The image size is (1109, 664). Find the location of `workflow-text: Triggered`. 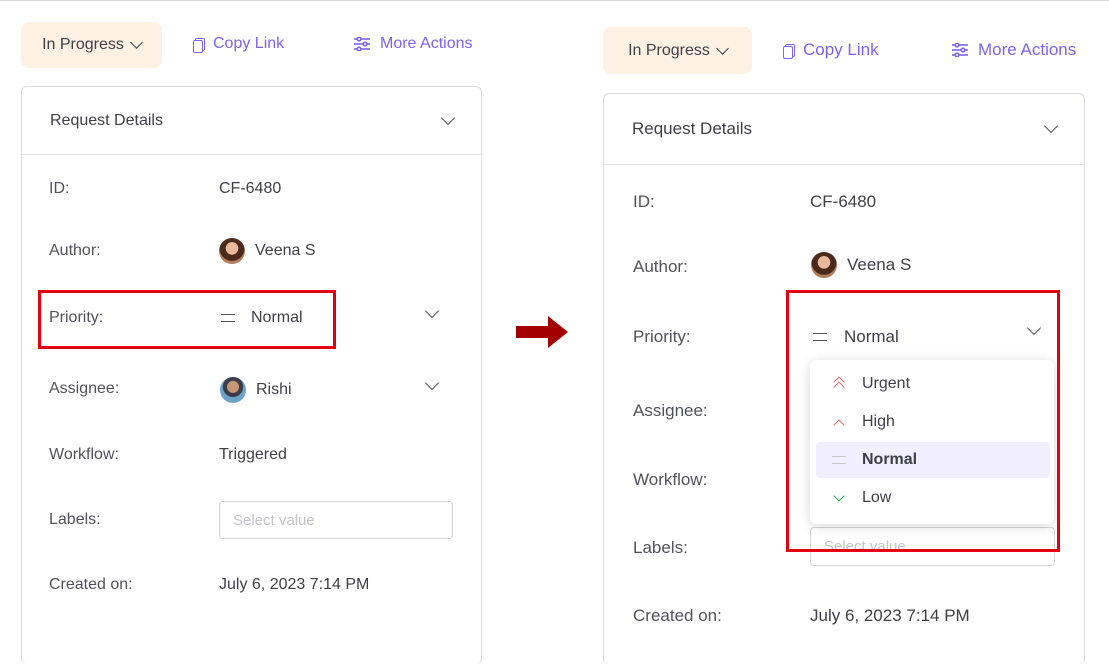

workflow-text: Triggered is located at coordinates (253, 454).